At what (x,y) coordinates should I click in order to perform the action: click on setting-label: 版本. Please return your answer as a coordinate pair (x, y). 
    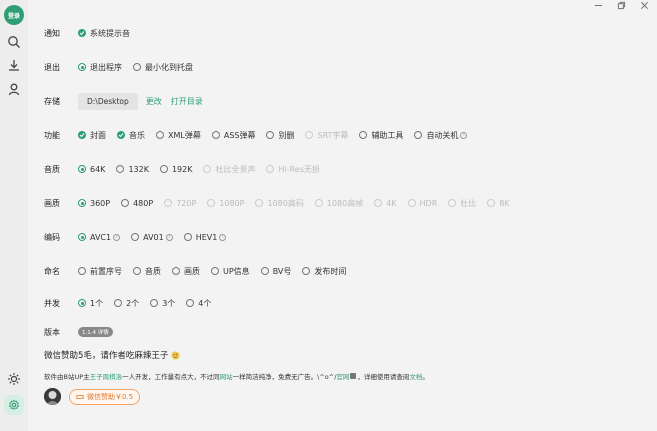
    Looking at the image, I should click on (52, 332).